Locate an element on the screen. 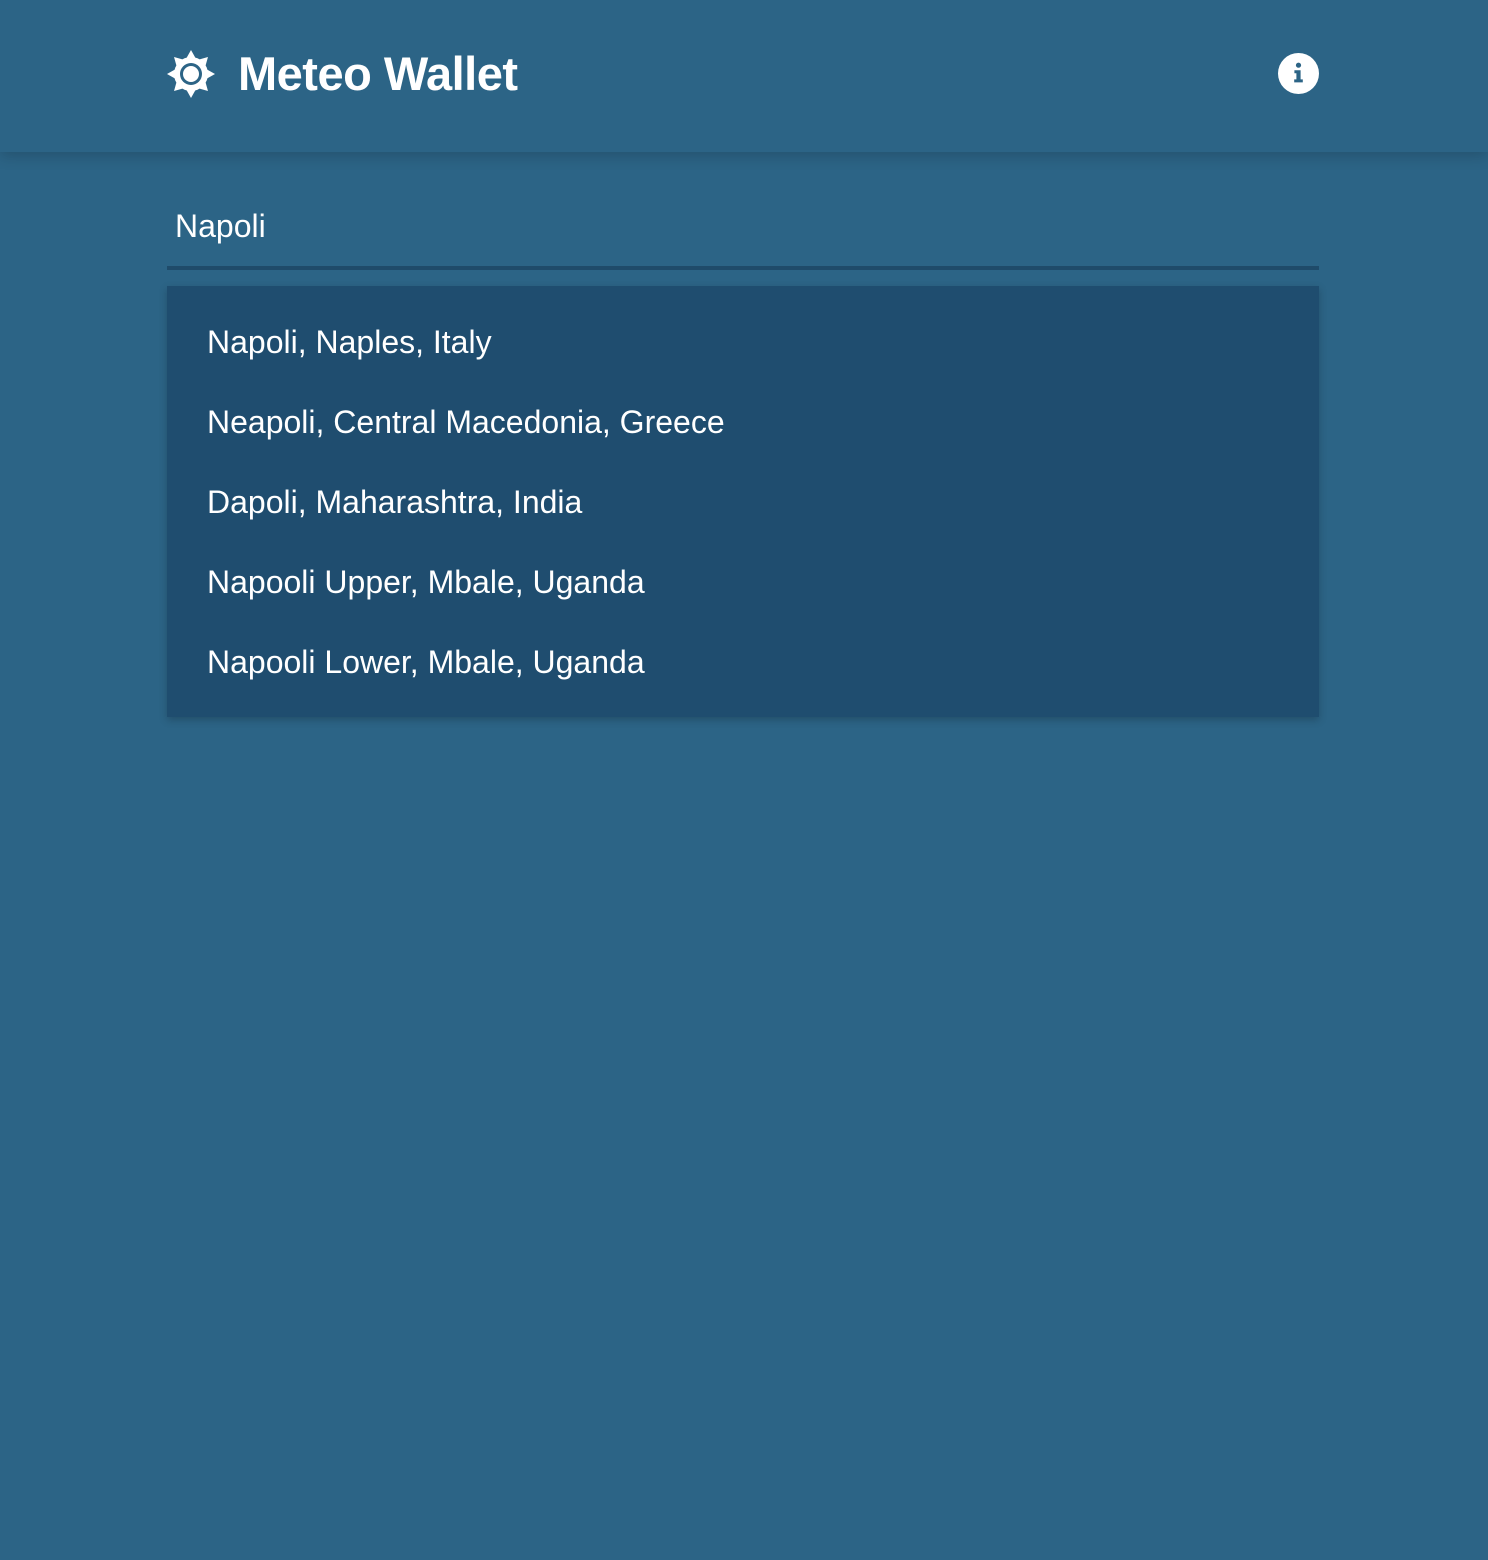 This screenshot has width=1488, height=1560. search-input is located at coordinates (743, 226).